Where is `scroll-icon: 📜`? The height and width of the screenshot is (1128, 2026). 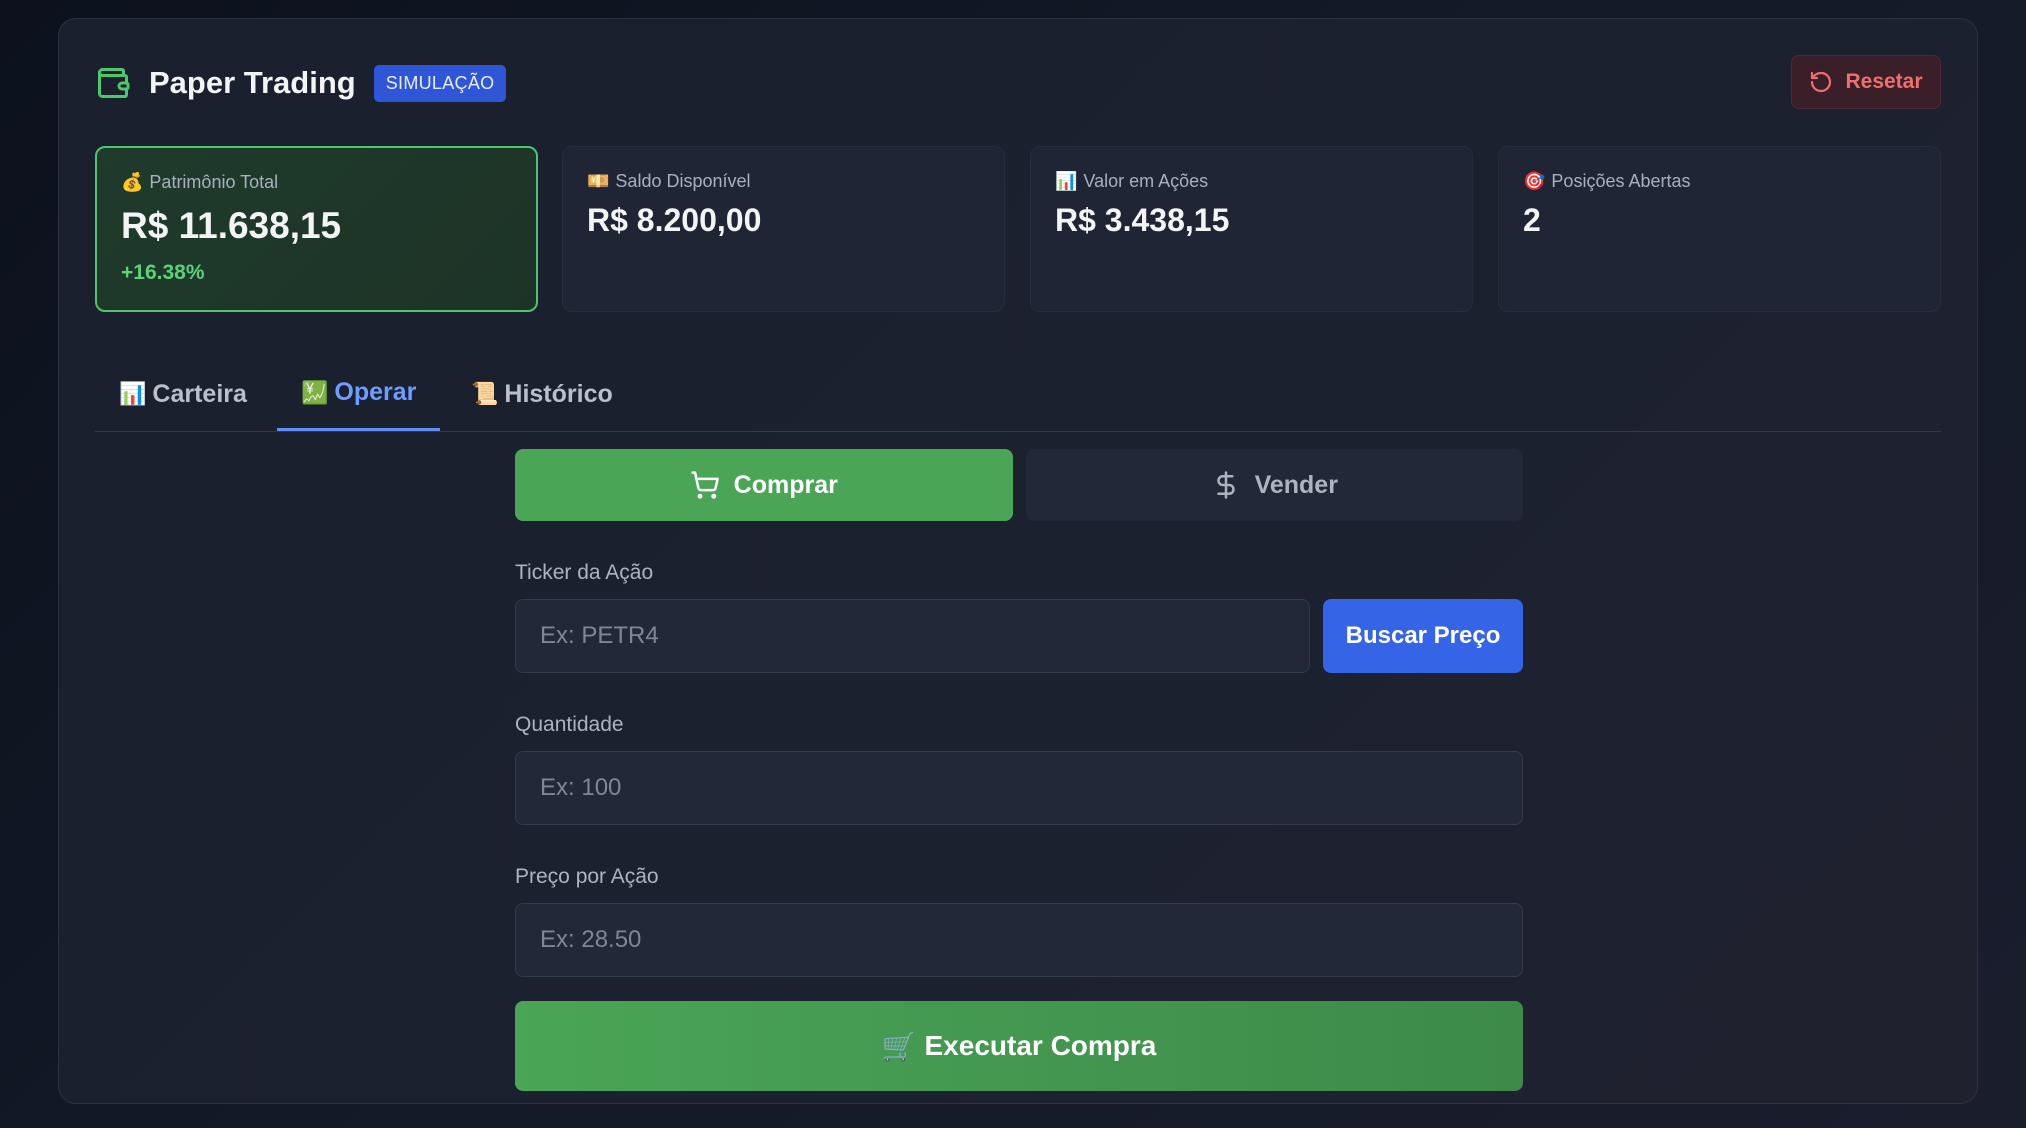
scroll-icon: 📜 is located at coordinates (485, 393).